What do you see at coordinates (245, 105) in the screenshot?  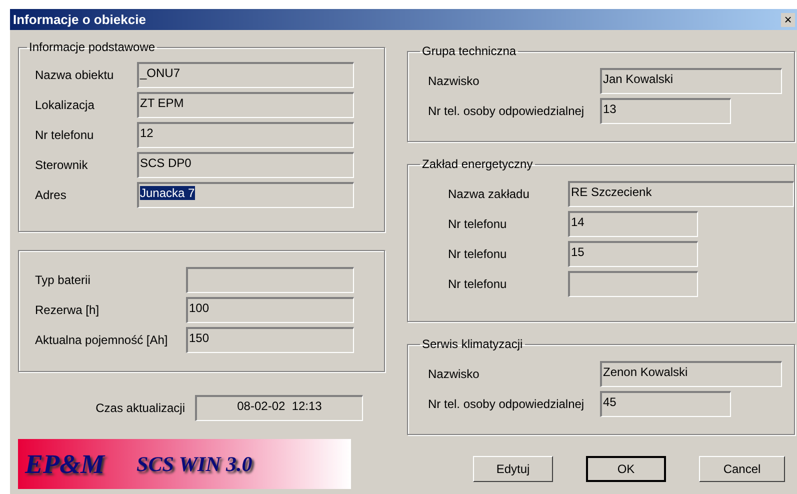 I see `text-field: ZT EPM` at bounding box center [245, 105].